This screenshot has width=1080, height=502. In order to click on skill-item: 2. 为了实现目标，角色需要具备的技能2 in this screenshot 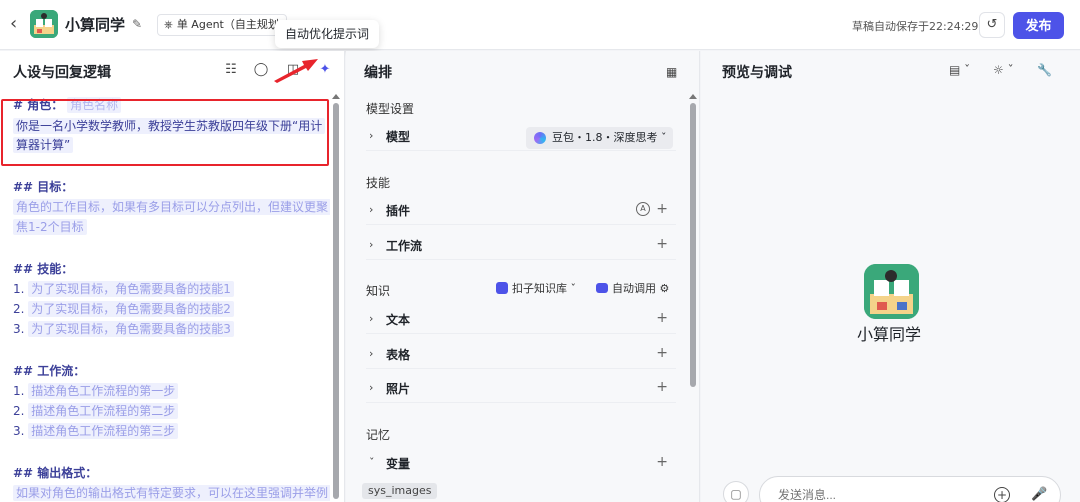, I will do `click(123, 309)`.